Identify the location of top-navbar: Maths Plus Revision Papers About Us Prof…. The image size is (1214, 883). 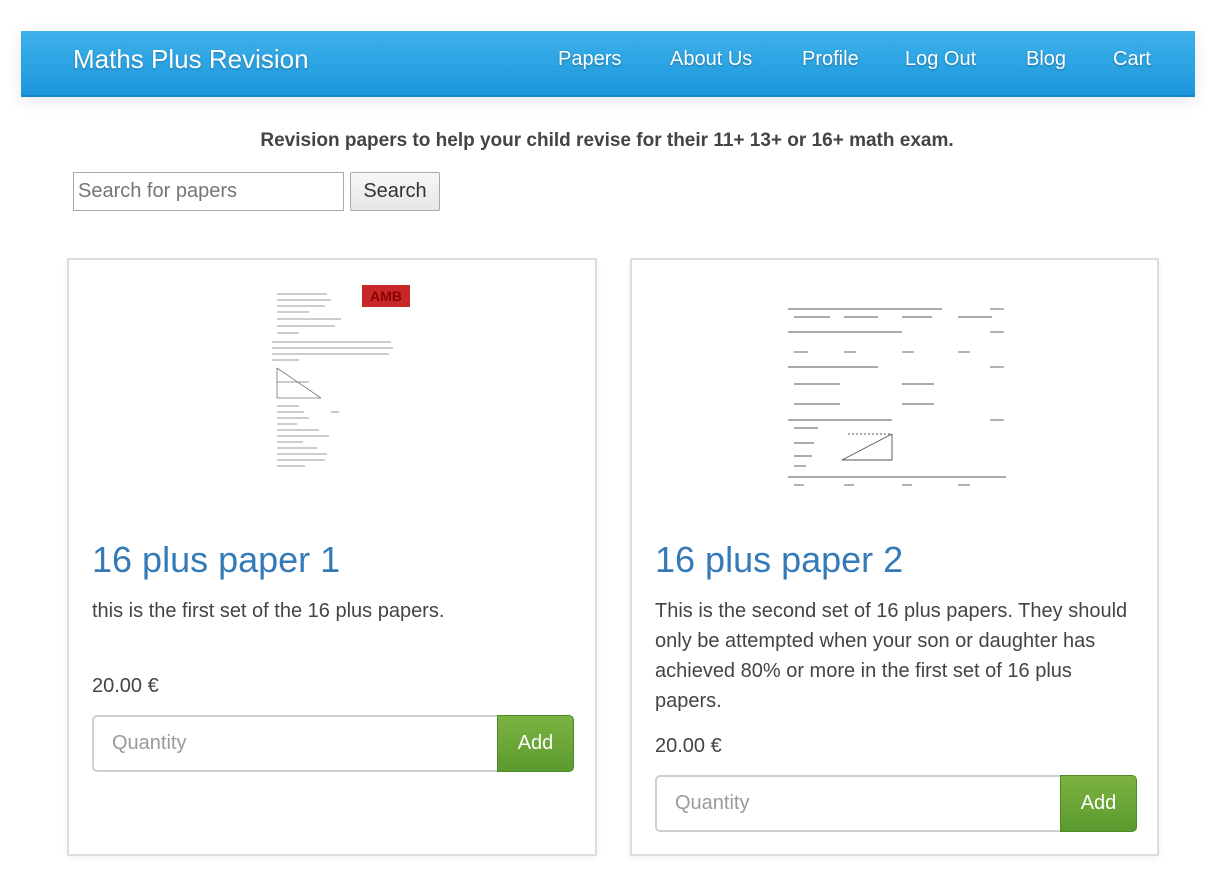
(608, 64).